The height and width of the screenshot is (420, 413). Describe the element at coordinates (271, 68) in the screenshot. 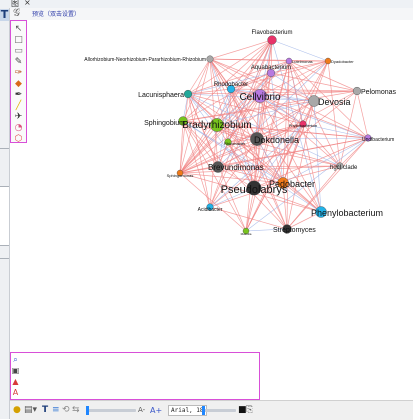

I see `node-label: Aquabacterium` at that location.